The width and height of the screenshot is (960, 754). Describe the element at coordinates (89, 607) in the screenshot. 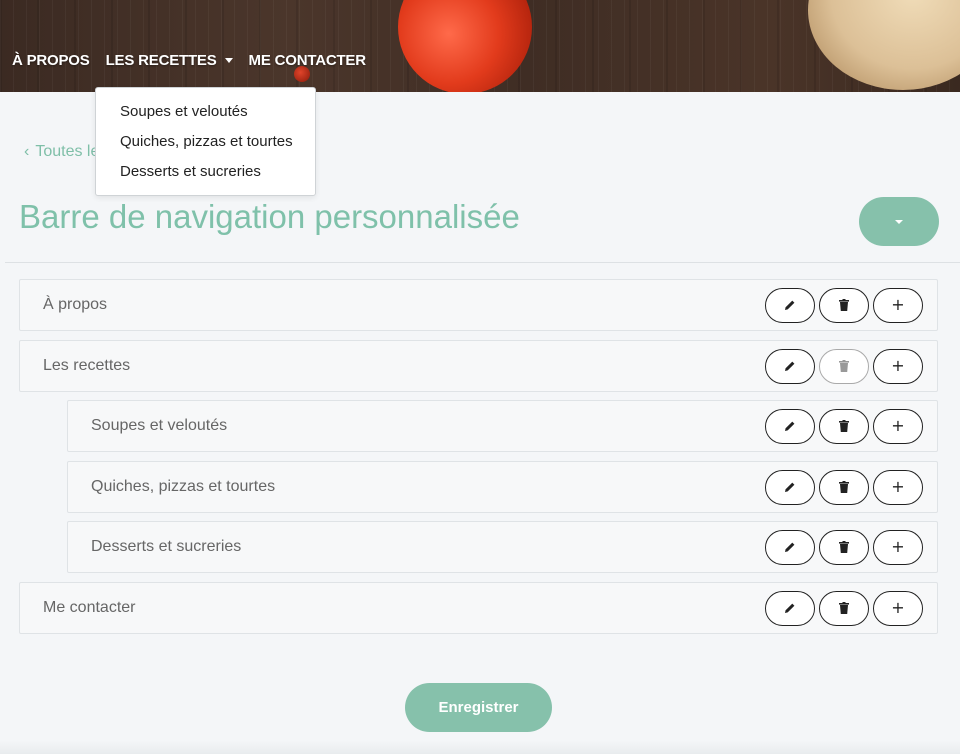

I see `menu-item-label: Me contacter` at that location.